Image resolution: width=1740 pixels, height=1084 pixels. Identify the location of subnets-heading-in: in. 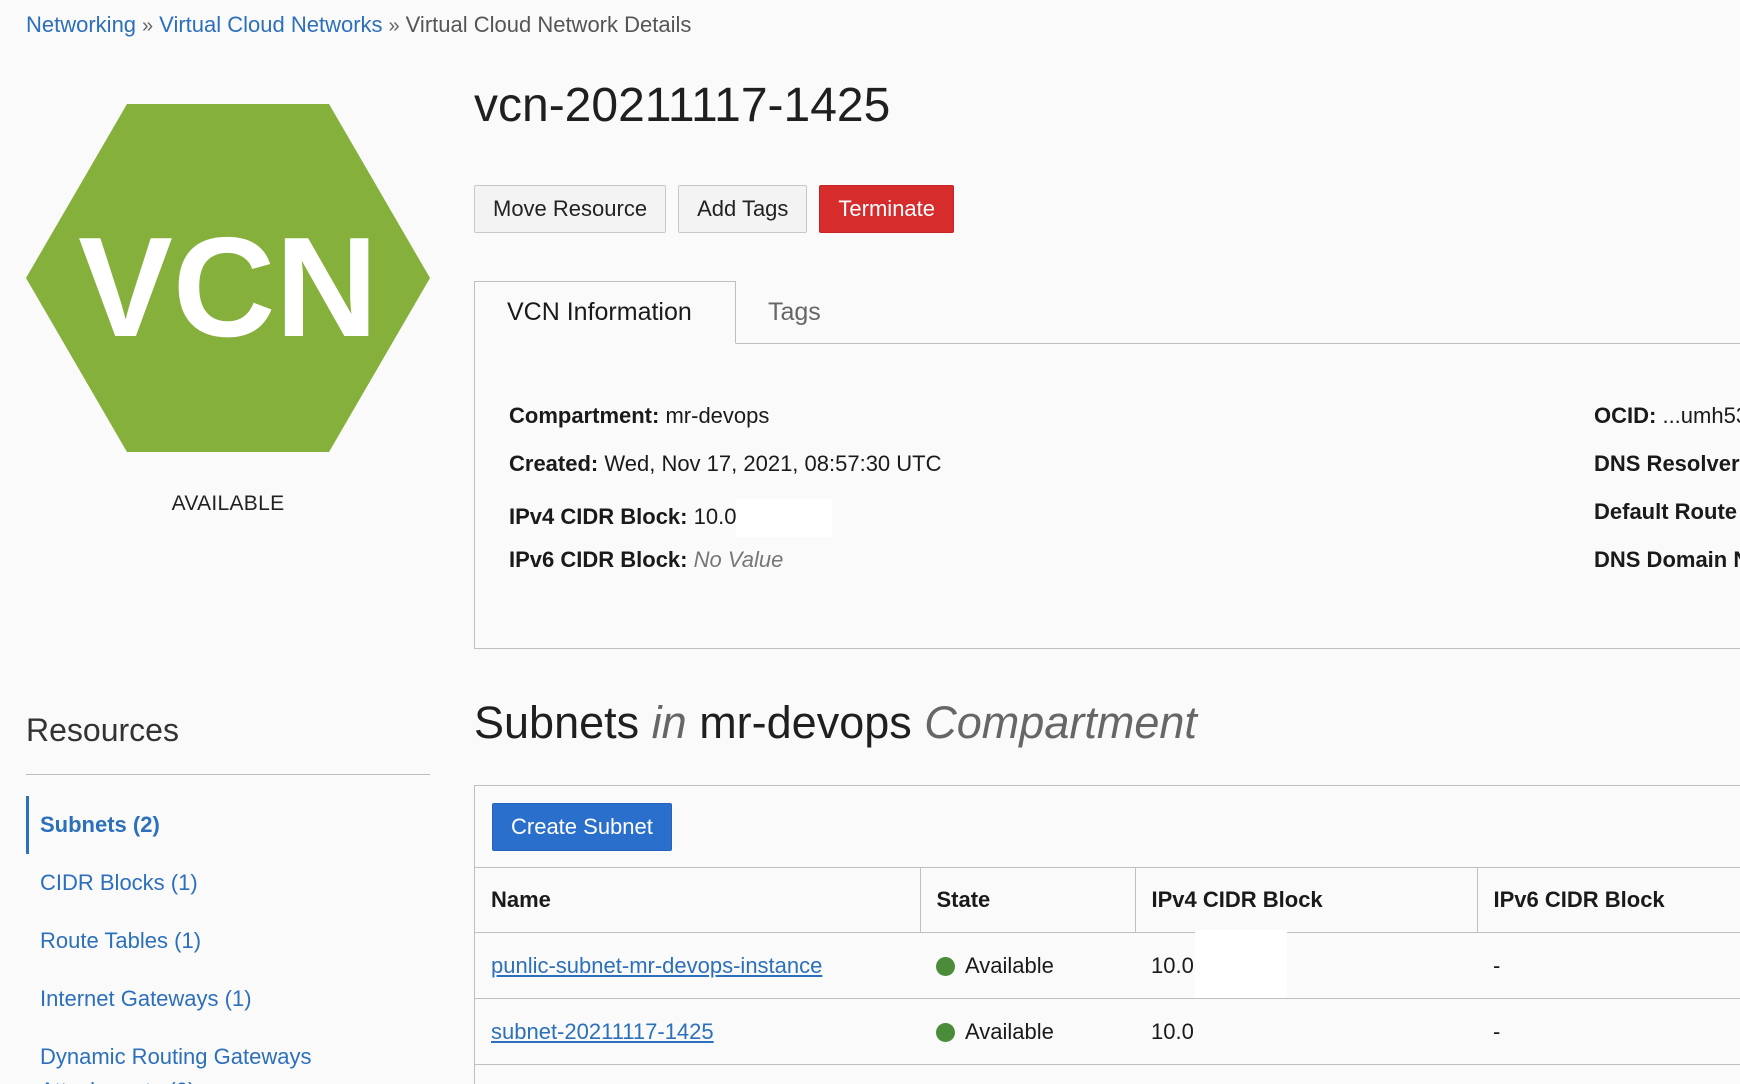
(669, 722).